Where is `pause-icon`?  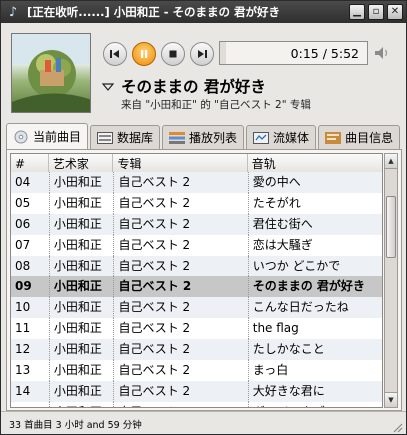 pause-icon is located at coordinates (144, 54).